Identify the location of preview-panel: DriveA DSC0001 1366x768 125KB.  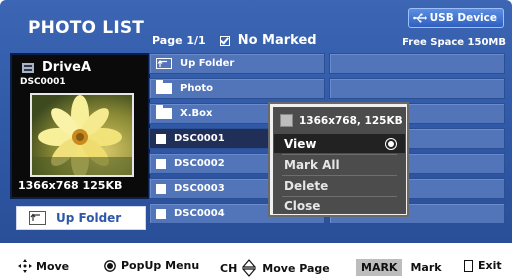
(80, 126).